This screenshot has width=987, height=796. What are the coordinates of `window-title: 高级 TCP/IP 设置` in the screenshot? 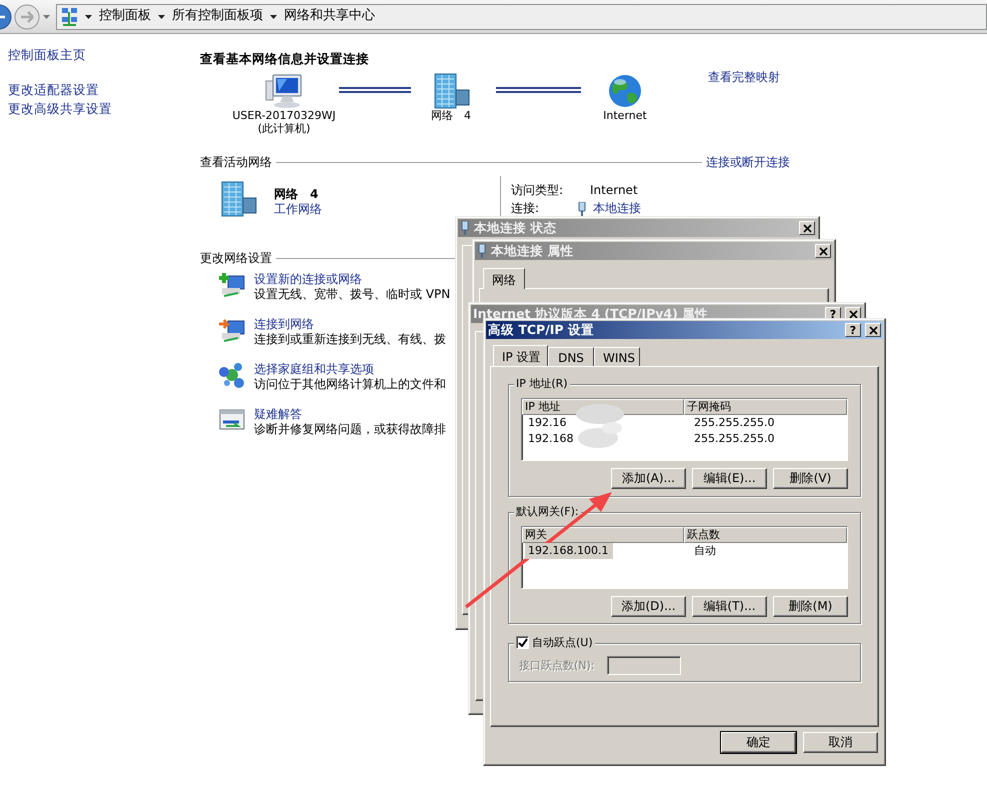 It's located at (541, 330).